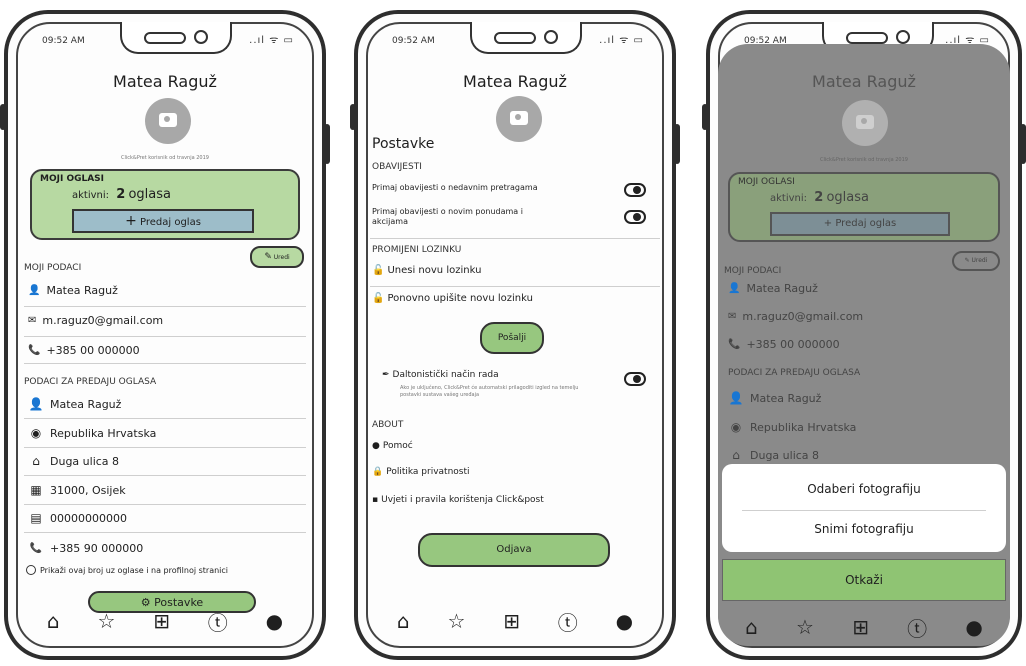  I want to click on status-icons: ..ıl ᯤ ▭, so click(621, 40).